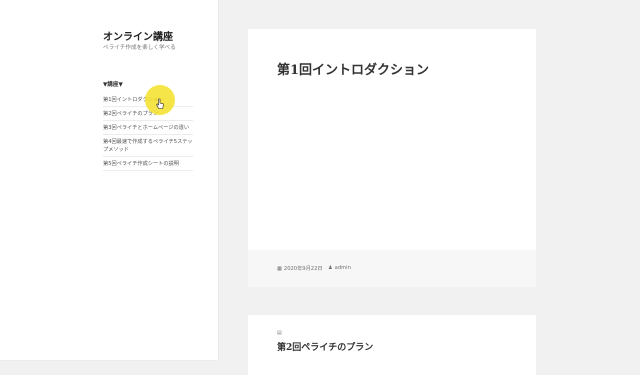 This screenshot has height=375, width=640. What do you see at coordinates (138, 35) in the screenshot?
I see `site-title: オンライン講座` at bounding box center [138, 35].